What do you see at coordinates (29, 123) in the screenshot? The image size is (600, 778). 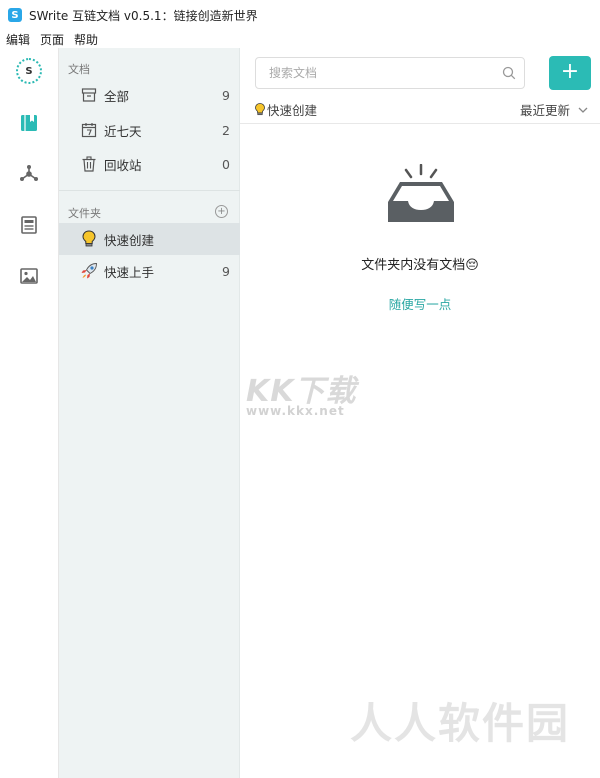 I see `book-icon` at bounding box center [29, 123].